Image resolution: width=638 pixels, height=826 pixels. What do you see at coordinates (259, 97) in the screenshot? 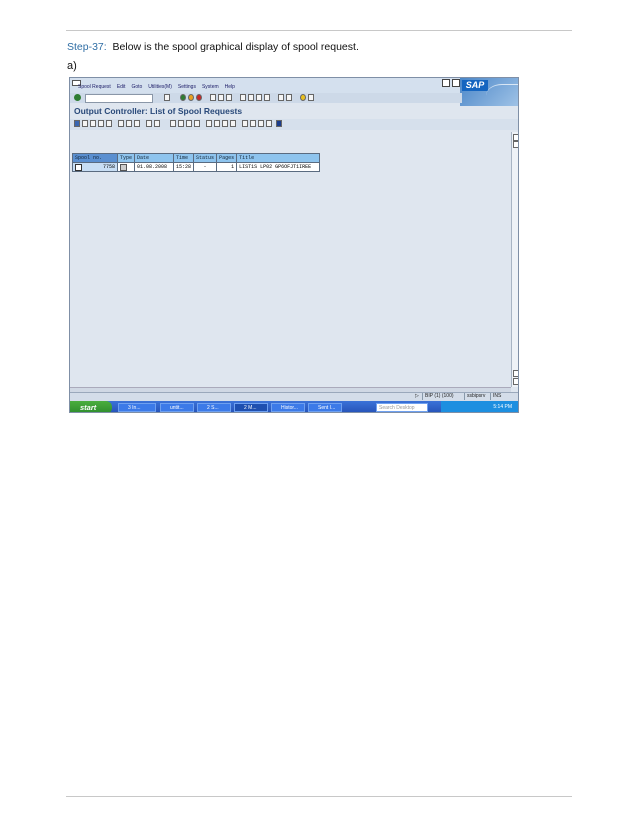
I see `next-page-icon` at bounding box center [259, 97].